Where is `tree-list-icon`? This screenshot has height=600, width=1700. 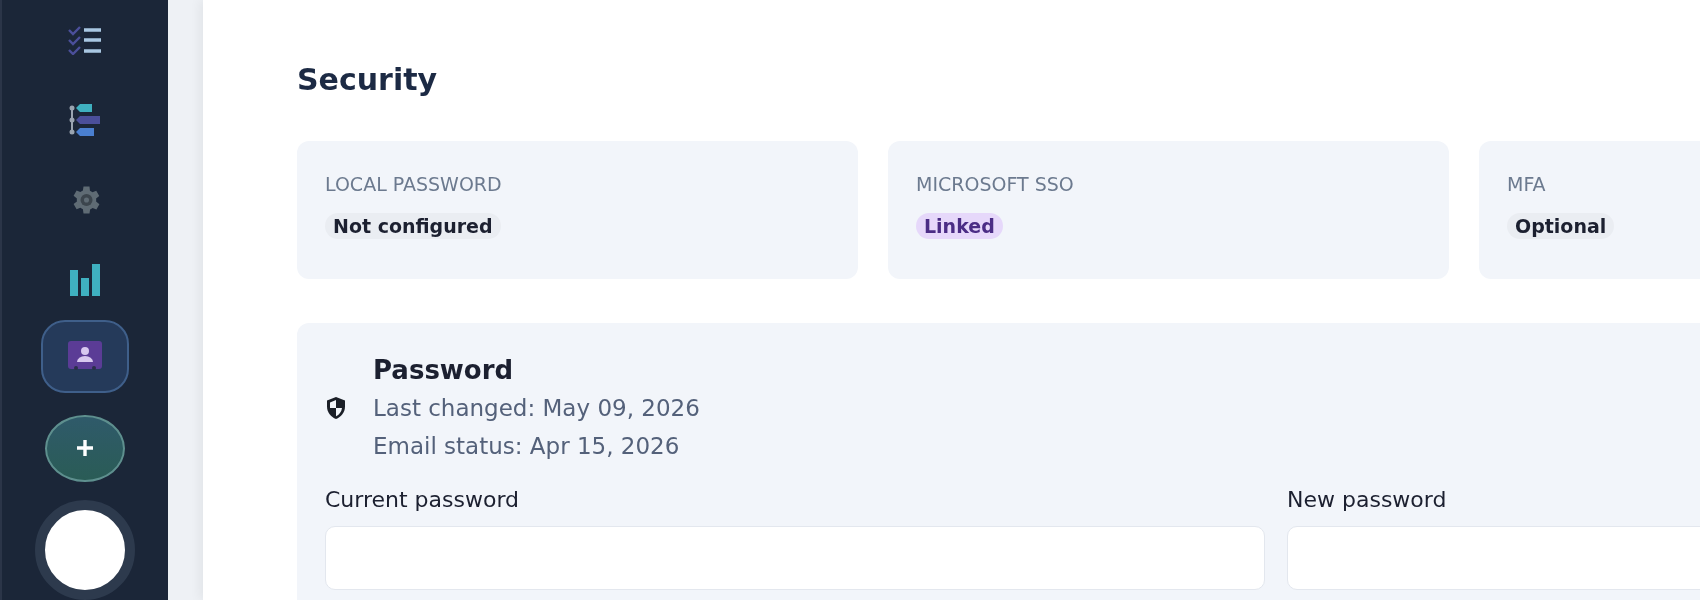
tree-list-icon is located at coordinates (85, 120).